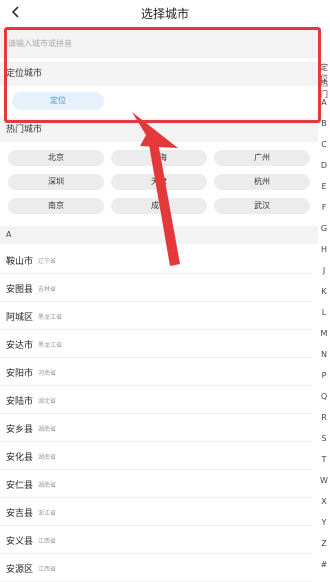 Image resolution: width=330 pixels, height=582 pixels. I want to click on city-province: 河南省, so click(47, 373).